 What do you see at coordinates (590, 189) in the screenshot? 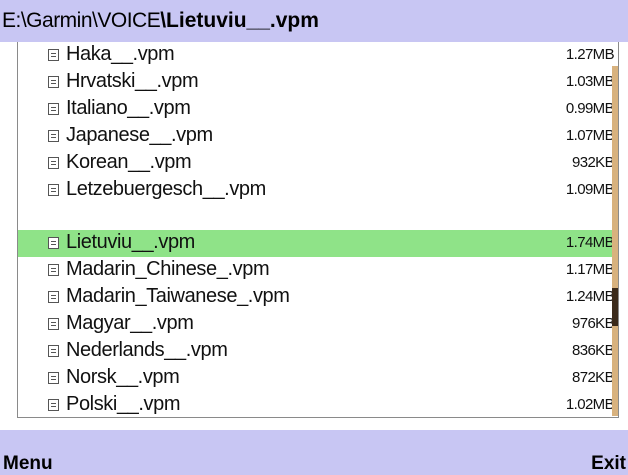
I see `file-size: 1.09MB` at bounding box center [590, 189].